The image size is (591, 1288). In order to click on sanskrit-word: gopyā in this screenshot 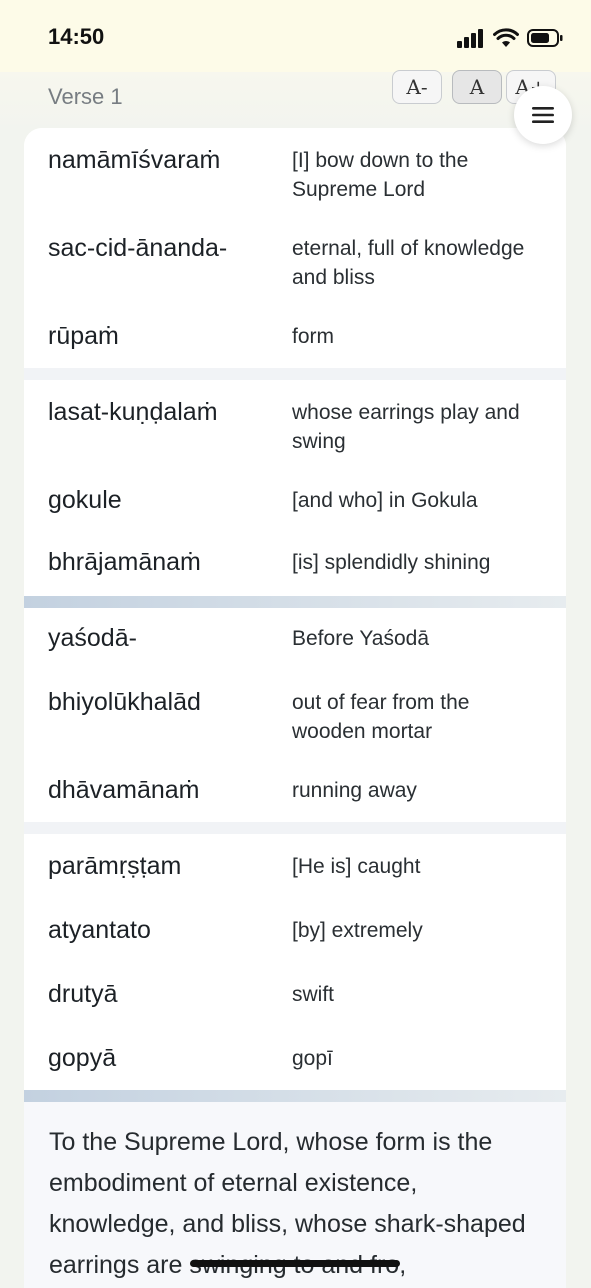, I will do `click(82, 1058)`.